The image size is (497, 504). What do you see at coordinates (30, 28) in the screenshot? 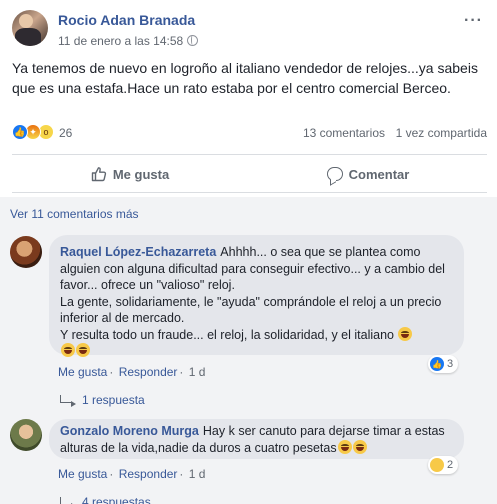
I see `author-avatar` at bounding box center [30, 28].